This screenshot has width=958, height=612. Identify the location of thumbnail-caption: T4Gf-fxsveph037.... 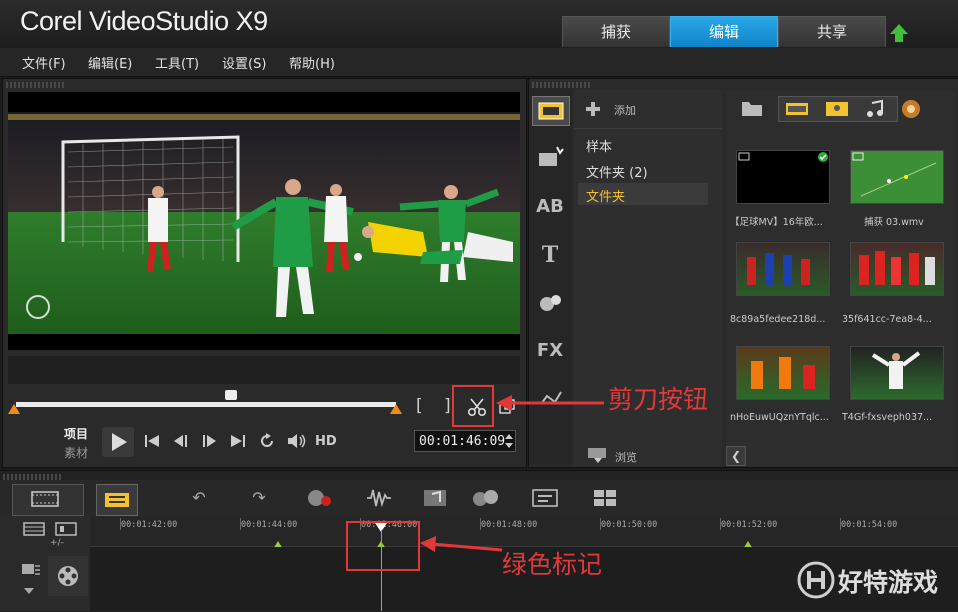
(887, 417).